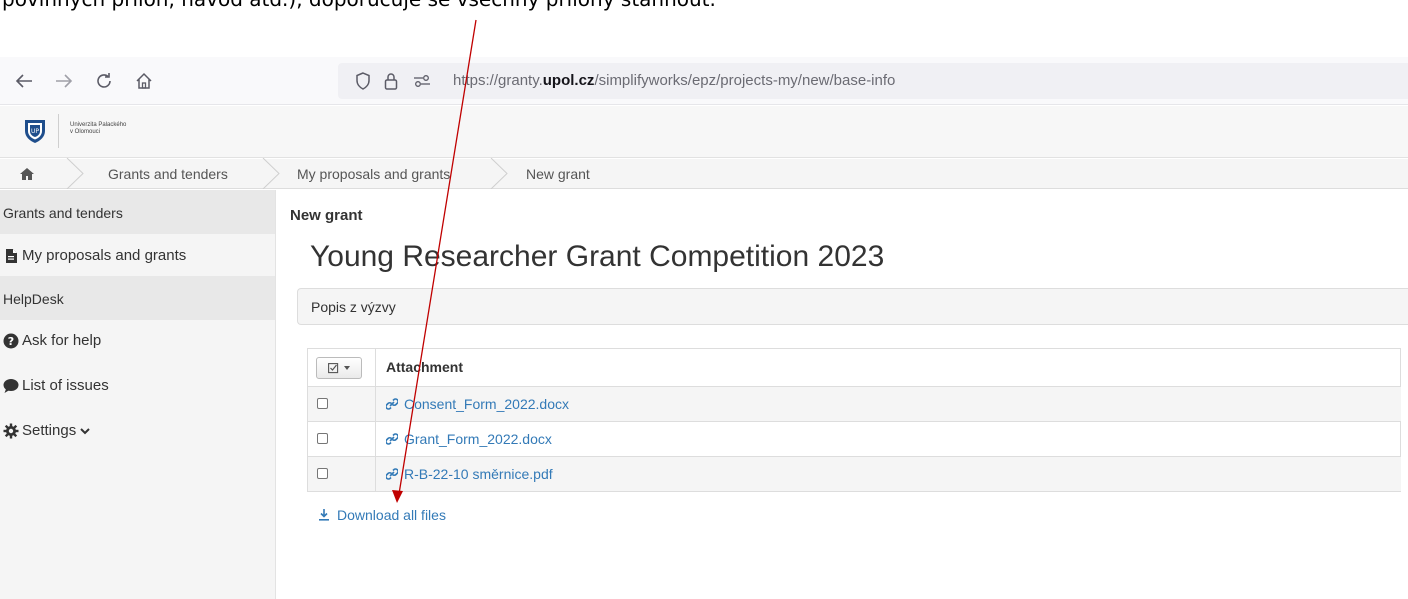 The image size is (1408, 599). I want to click on svg-text: UP, so click(35, 131).